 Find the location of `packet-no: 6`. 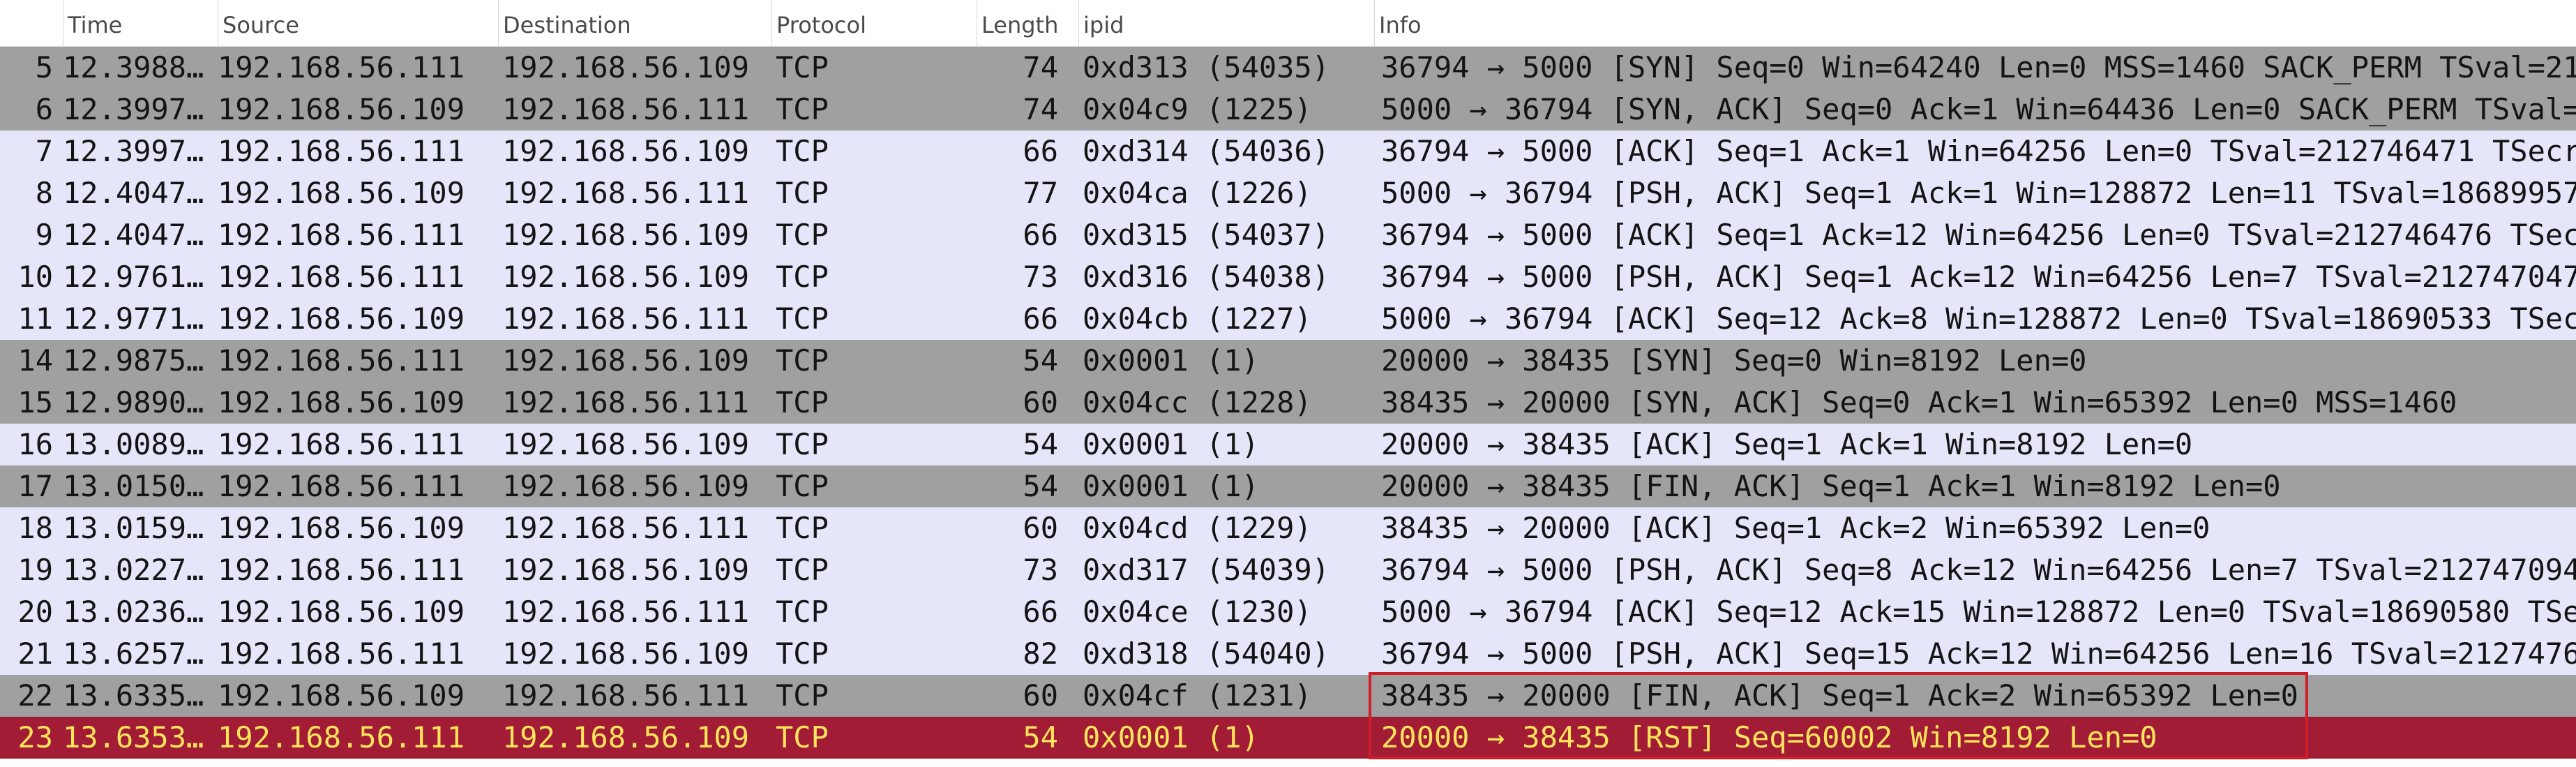

packet-no: 6 is located at coordinates (44, 109).